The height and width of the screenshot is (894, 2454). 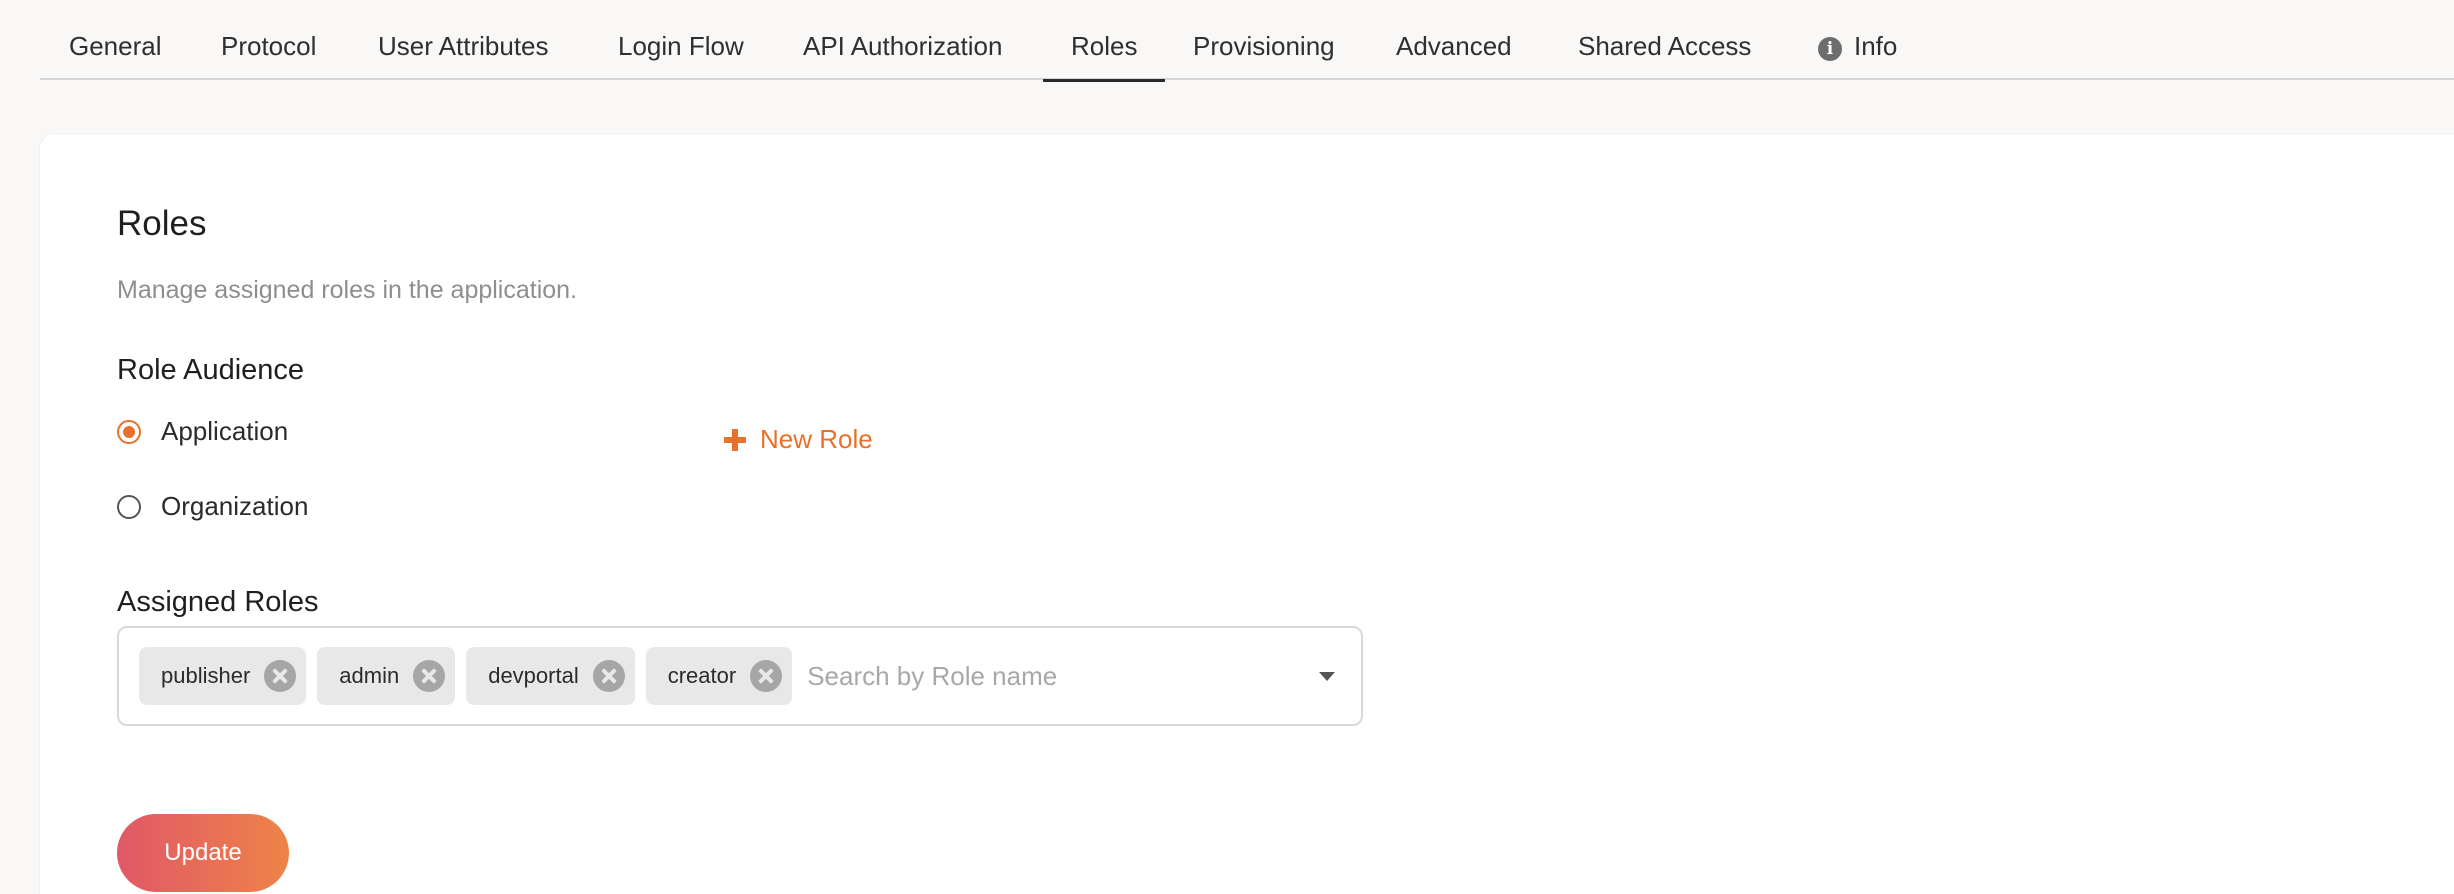 I want to click on radio-application: Application, so click(x=202, y=431).